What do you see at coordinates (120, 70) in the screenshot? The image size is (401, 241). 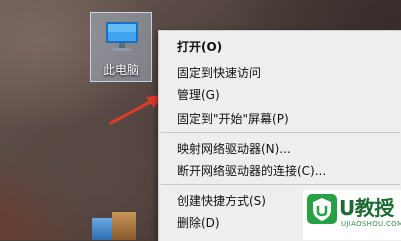 I see `this-pc-label: 此电脑` at bounding box center [120, 70].